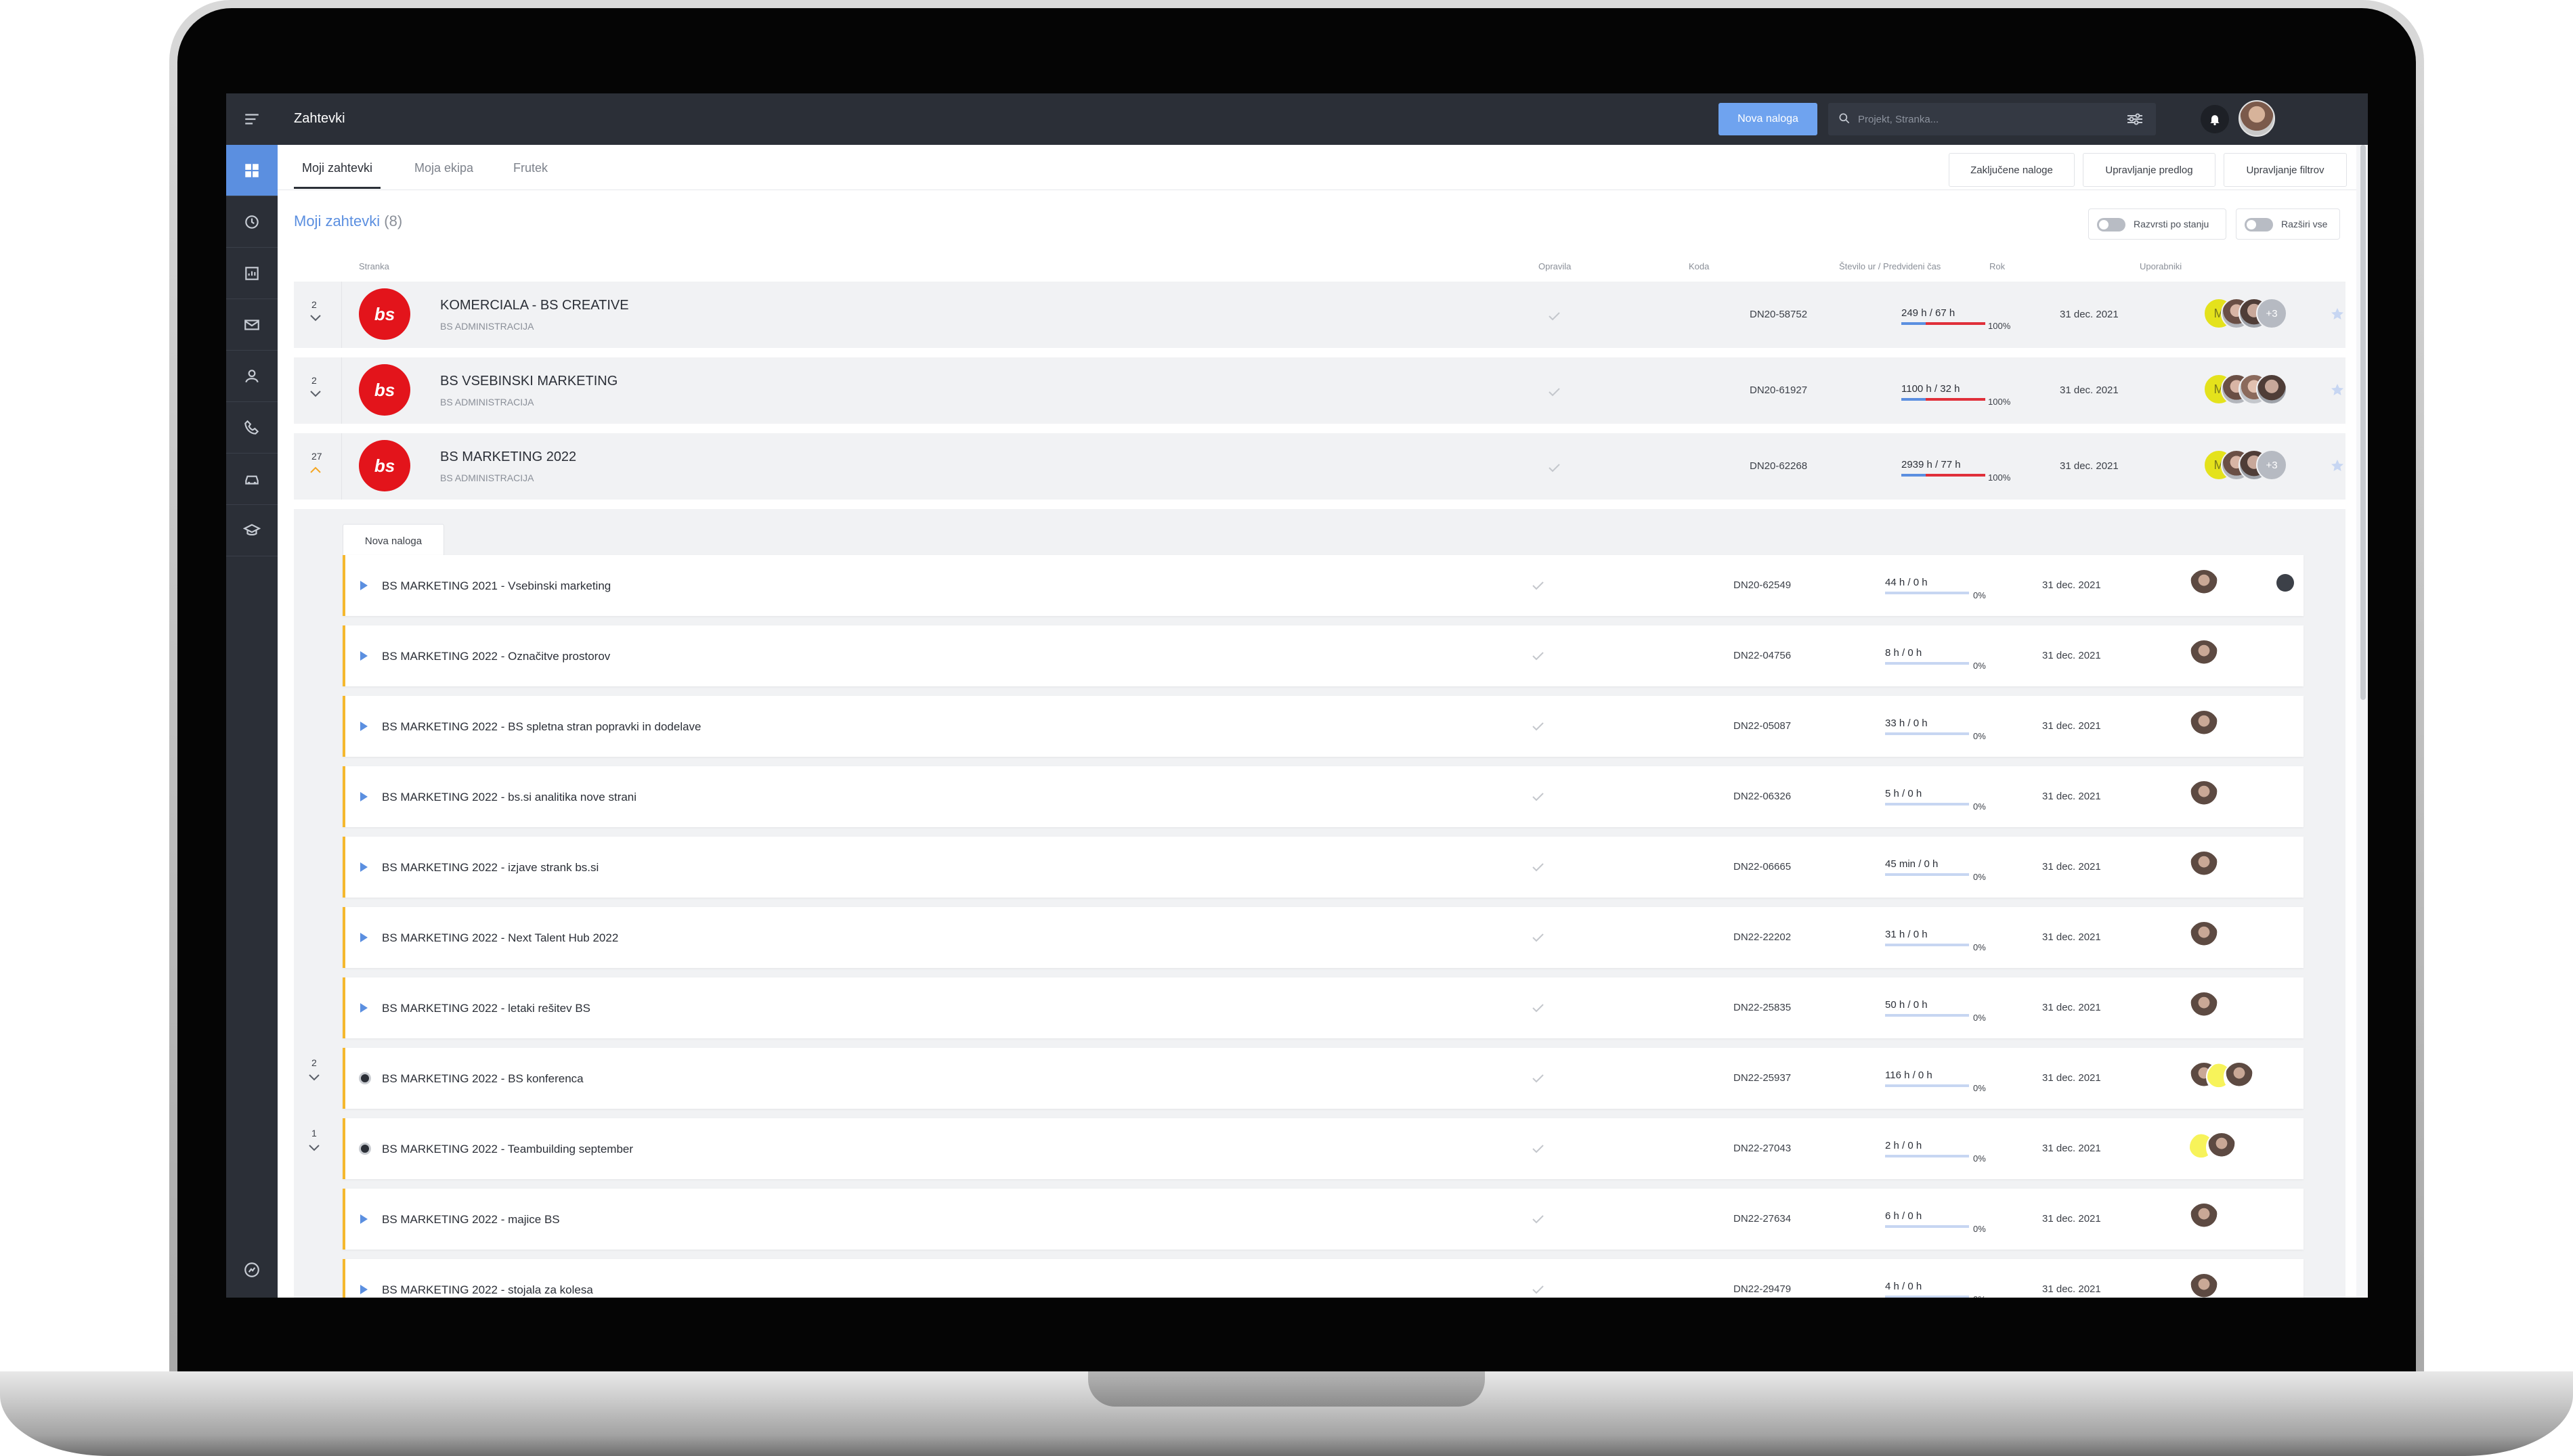  I want to click on manage-filters-button: Upravljanje filtrov, so click(2285, 170).